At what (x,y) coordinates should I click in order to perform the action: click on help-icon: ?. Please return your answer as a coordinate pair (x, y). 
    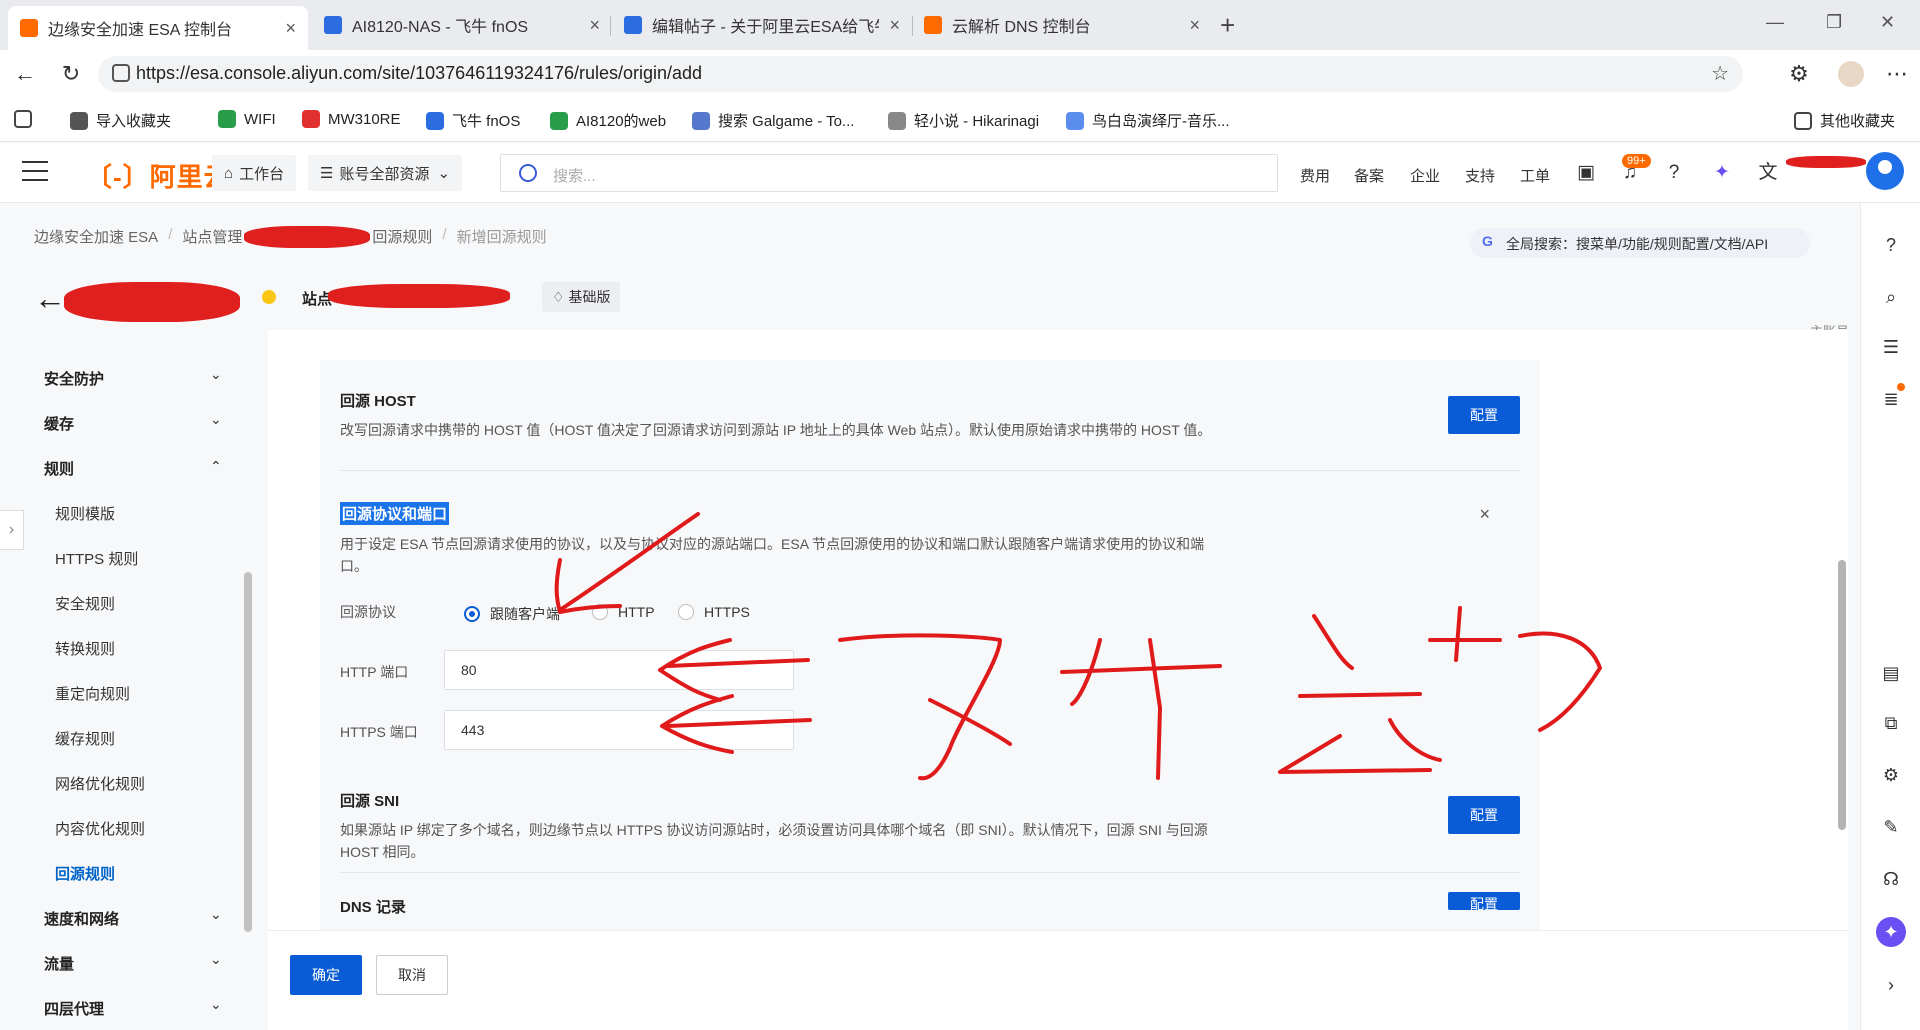
    Looking at the image, I should click on (1674, 173).